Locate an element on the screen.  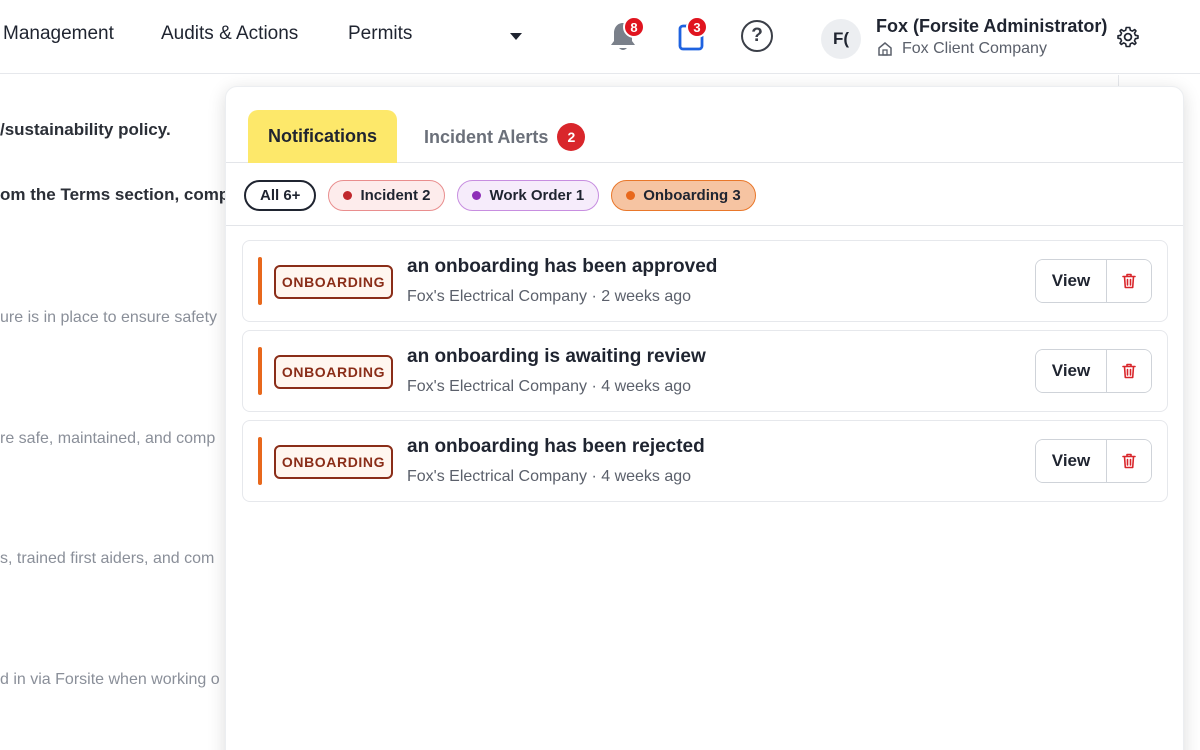
background-text-line: d in via Forsite when working o is located at coordinates (110, 679).